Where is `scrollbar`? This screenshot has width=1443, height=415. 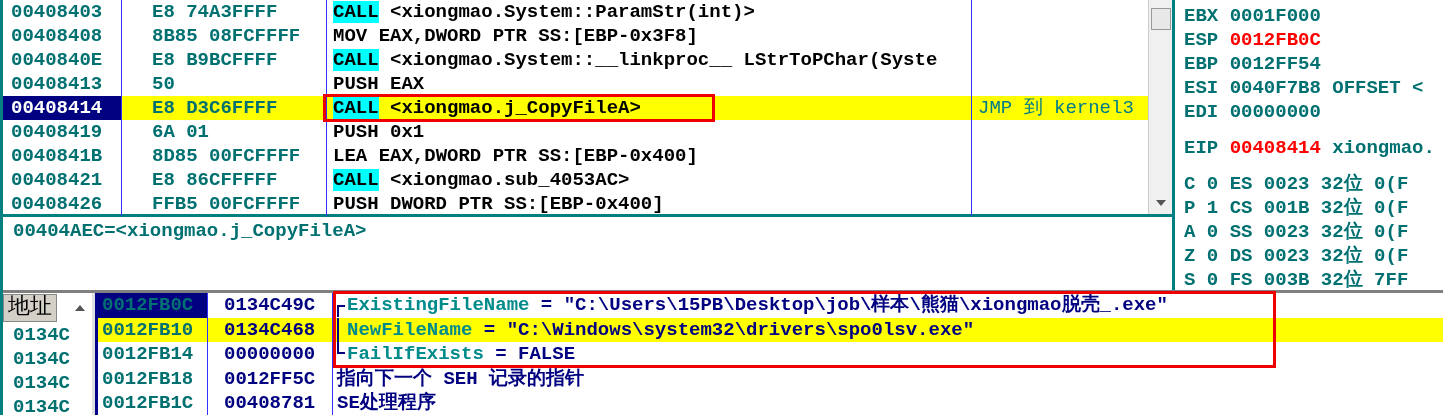 scrollbar is located at coordinates (1160, 107).